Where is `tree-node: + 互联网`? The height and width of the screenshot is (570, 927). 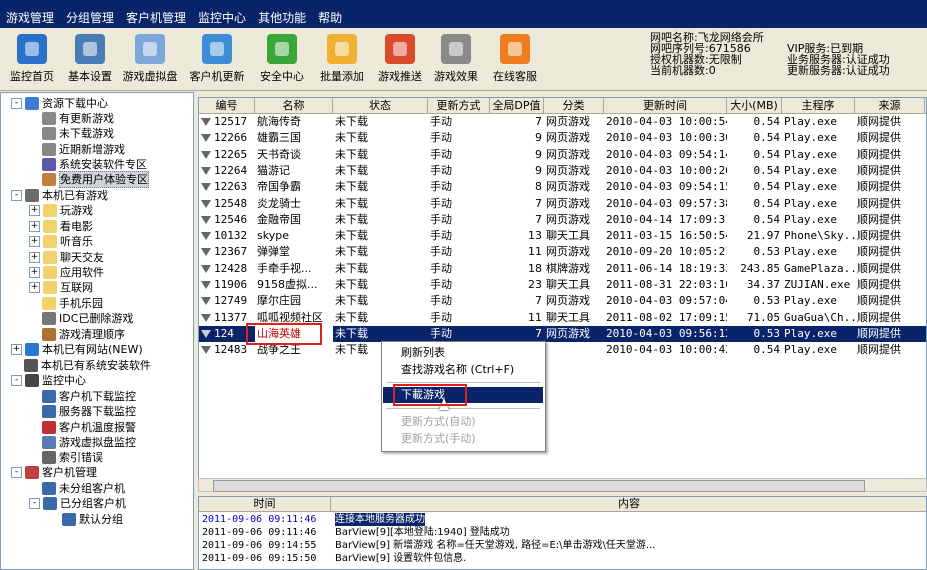 tree-node: + 互联网 is located at coordinates (61, 287).